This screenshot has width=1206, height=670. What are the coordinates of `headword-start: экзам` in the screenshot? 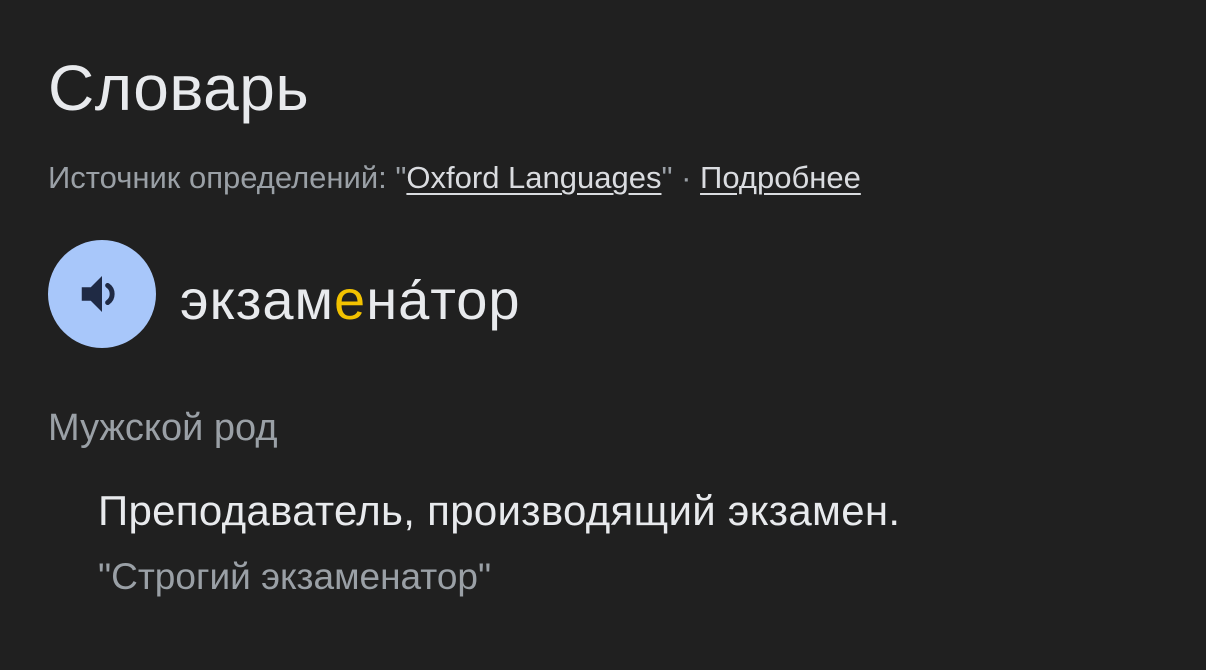 It's located at (257, 299).